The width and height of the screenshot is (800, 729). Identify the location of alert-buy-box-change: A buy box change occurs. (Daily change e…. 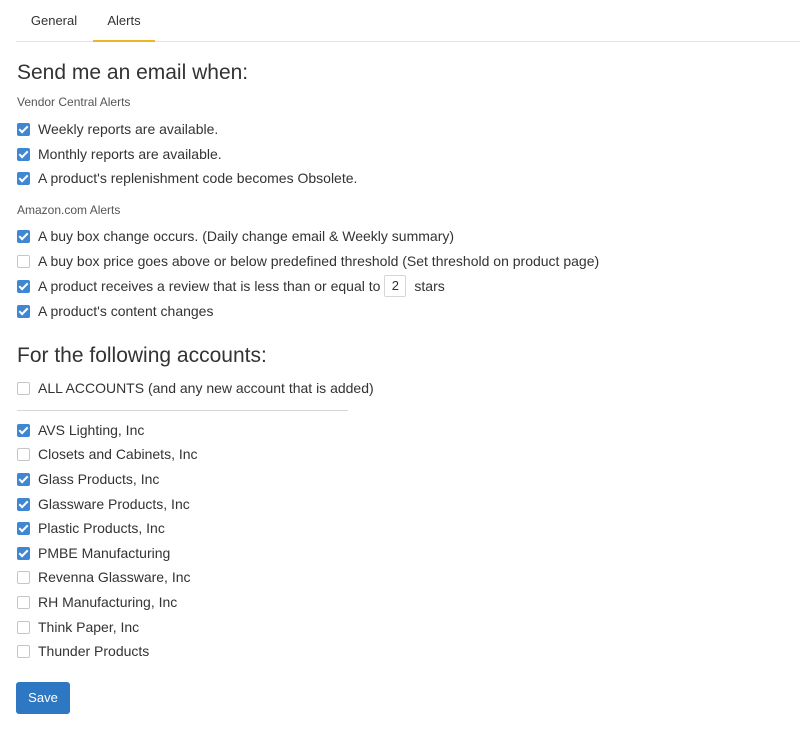
(235, 236).